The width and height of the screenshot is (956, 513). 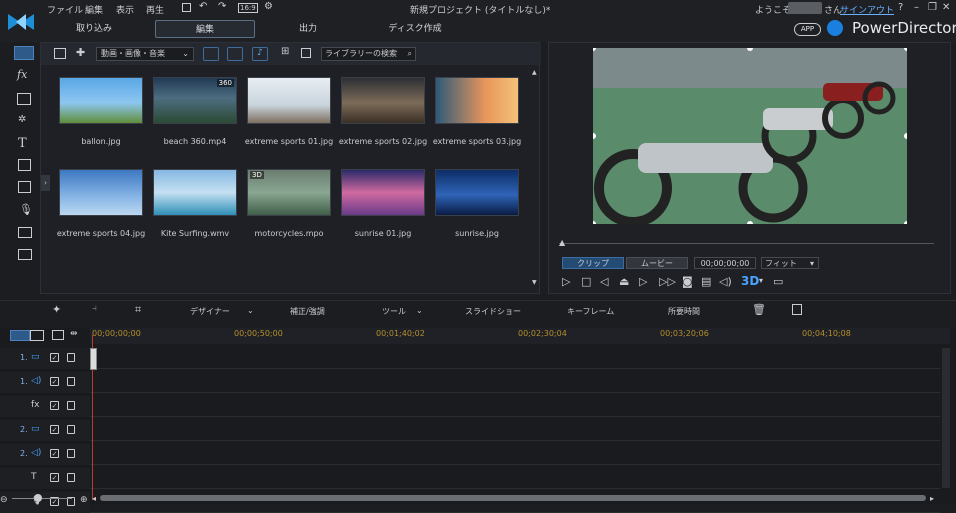 What do you see at coordinates (778, 281) in the screenshot?
I see `undock-preview-icon: ▭` at bounding box center [778, 281].